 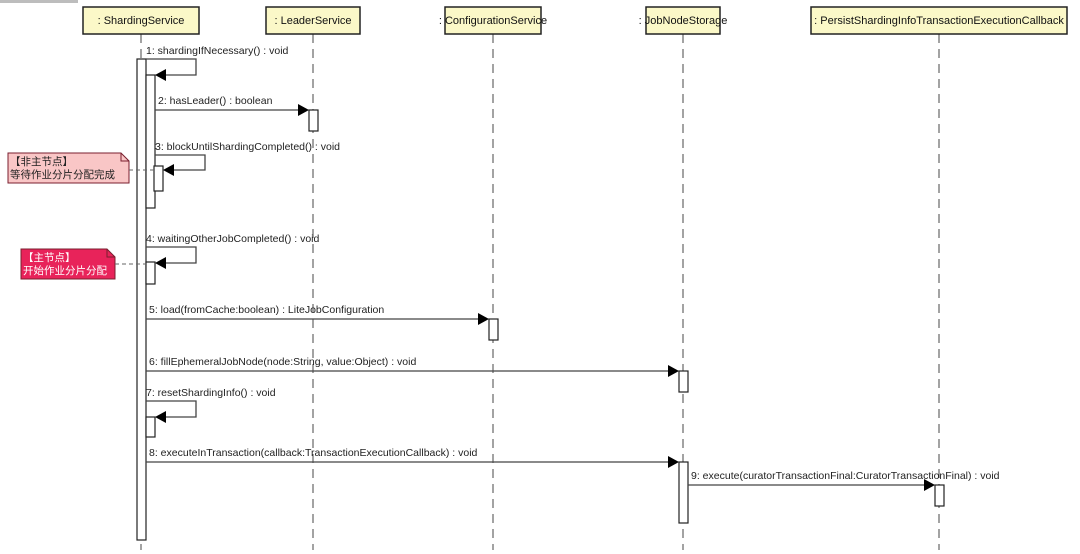 I want to click on lifeline-jobnode: : JobNodeStorage, so click(x=683, y=20).